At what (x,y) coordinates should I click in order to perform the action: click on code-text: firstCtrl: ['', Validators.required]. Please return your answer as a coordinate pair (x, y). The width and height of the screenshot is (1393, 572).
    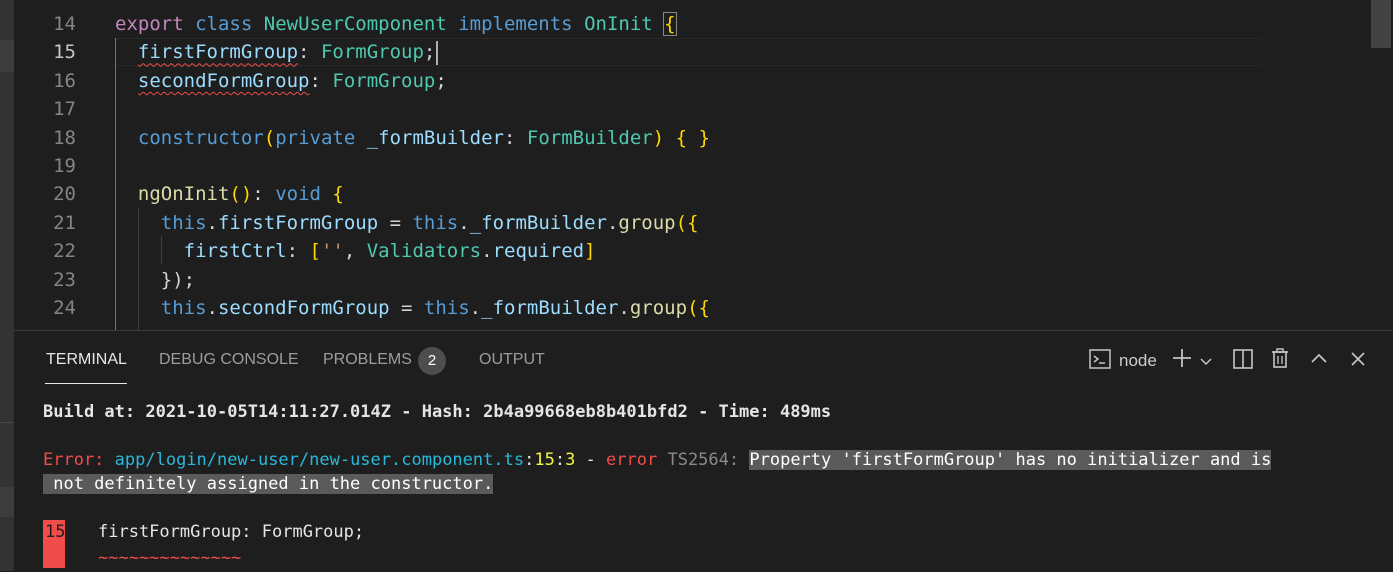
    Looking at the image, I should click on (355, 251).